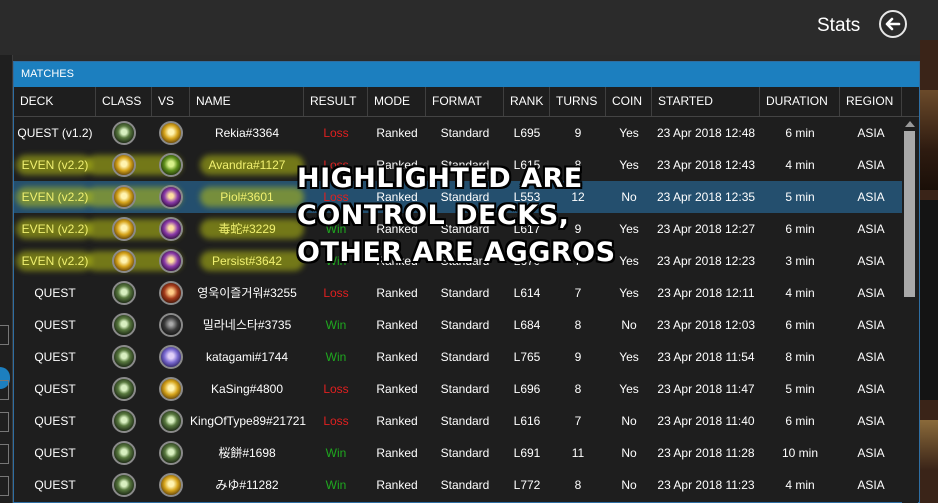  I want to click on cell-duration: 3 min, so click(800, 261).